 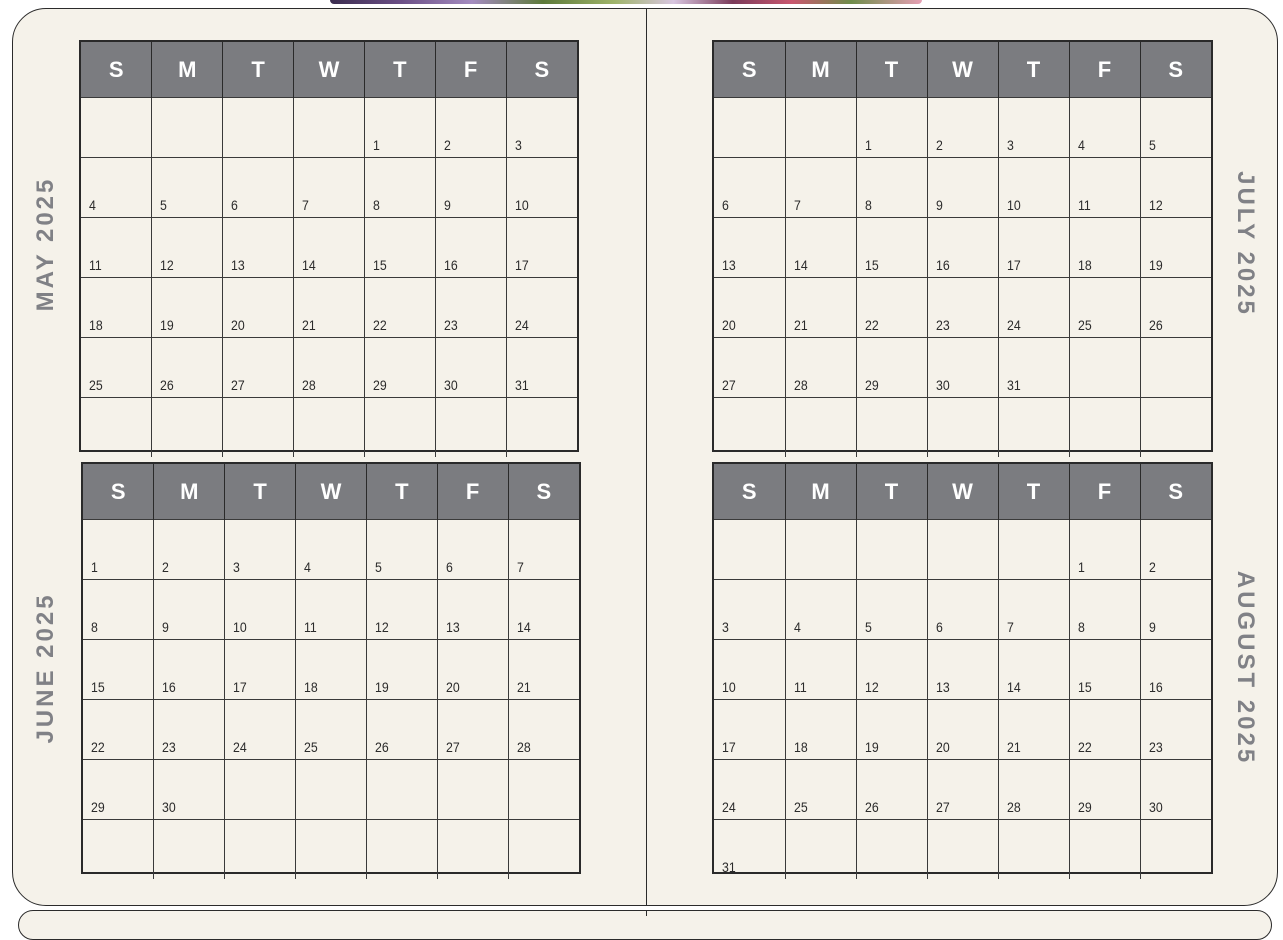 I want to click on day-cell: 29, so click(x=399, y=367).